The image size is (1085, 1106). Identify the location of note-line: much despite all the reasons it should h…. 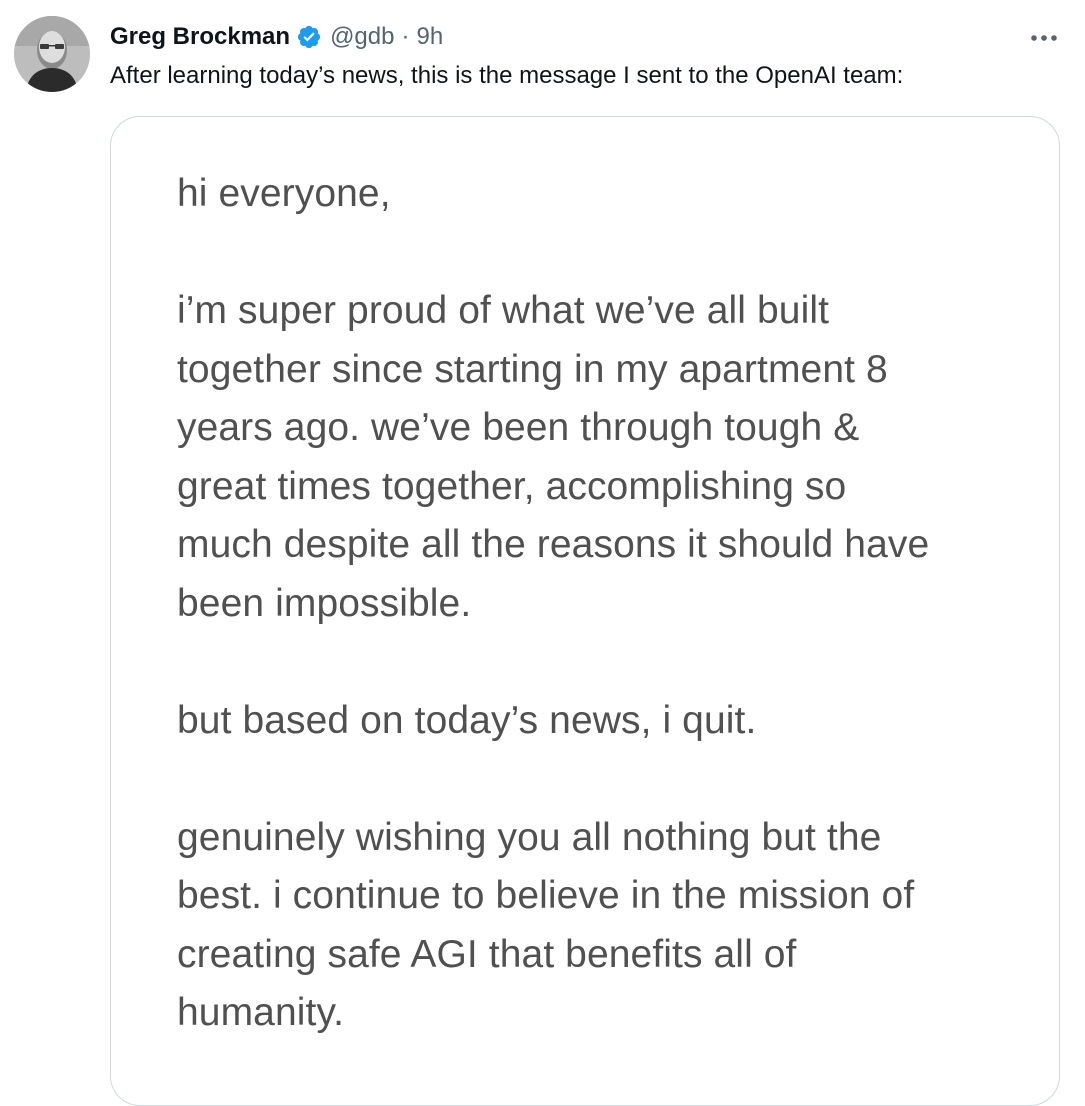
(553, 544).